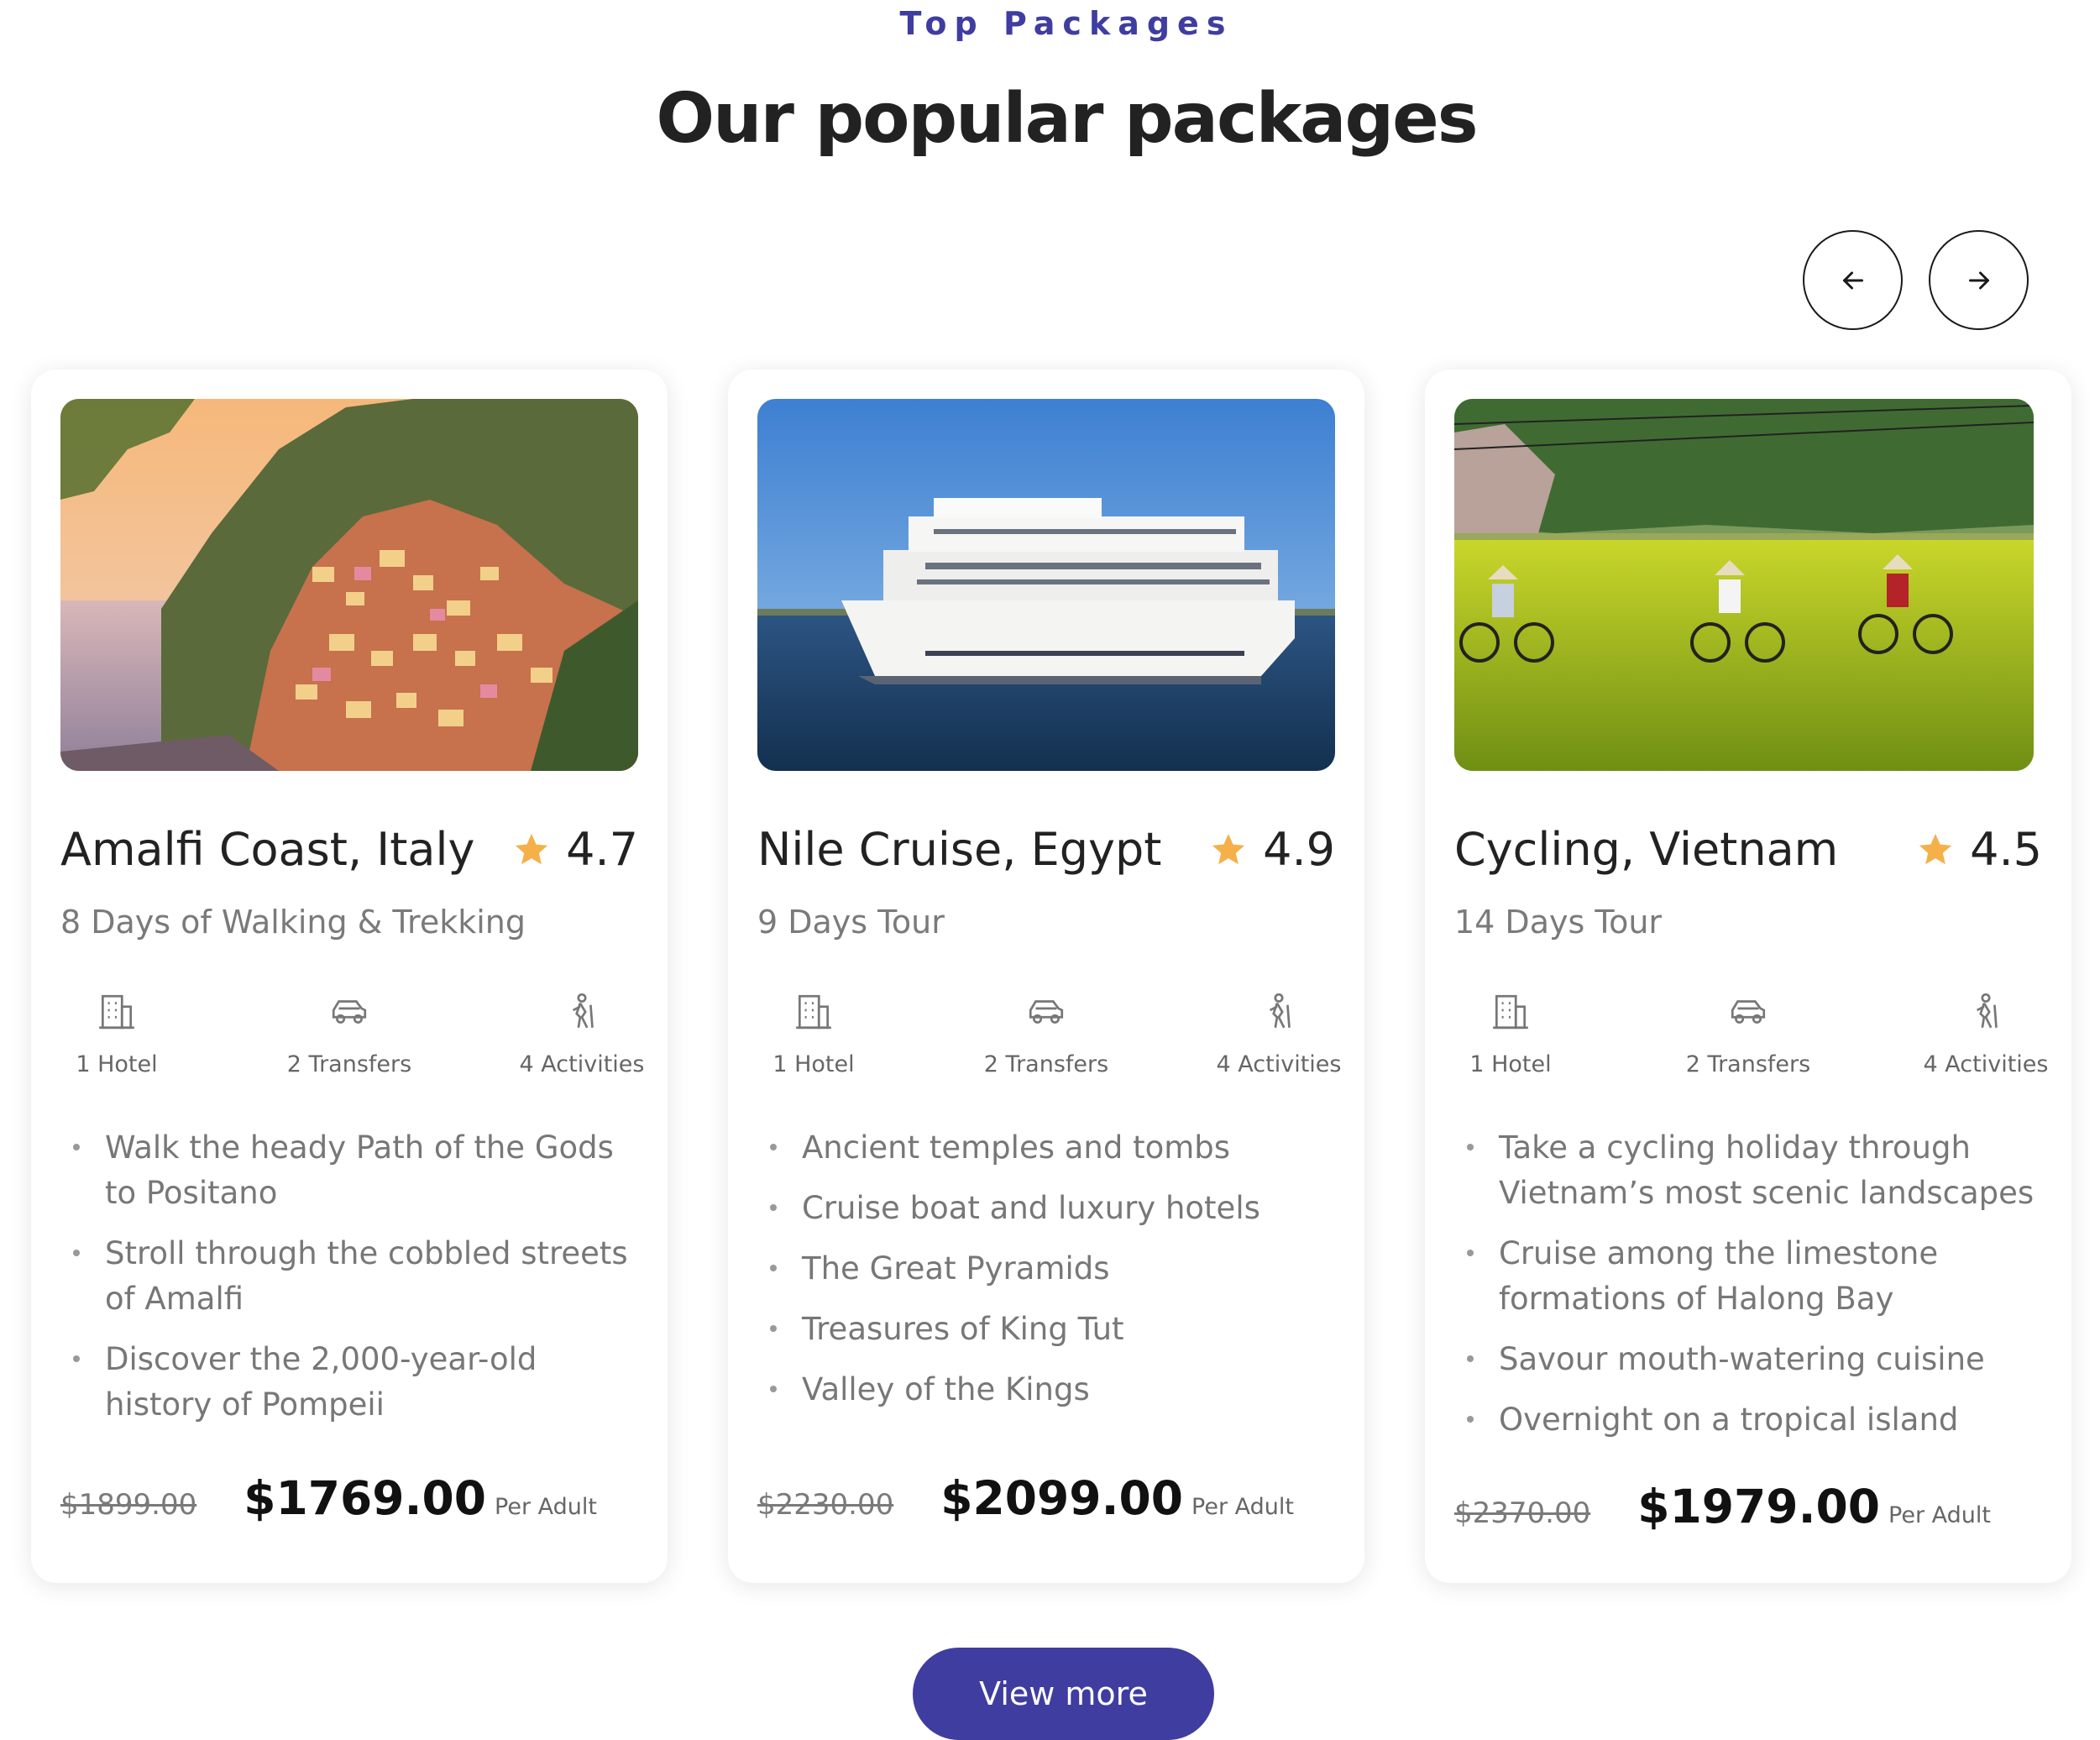 The height and width of the screenshot is (1740, 2100). What do you see at coordinates (1299, 849) in the screenshot?
I see `rating-value: 4.9` at bounding box center [1299, 849].